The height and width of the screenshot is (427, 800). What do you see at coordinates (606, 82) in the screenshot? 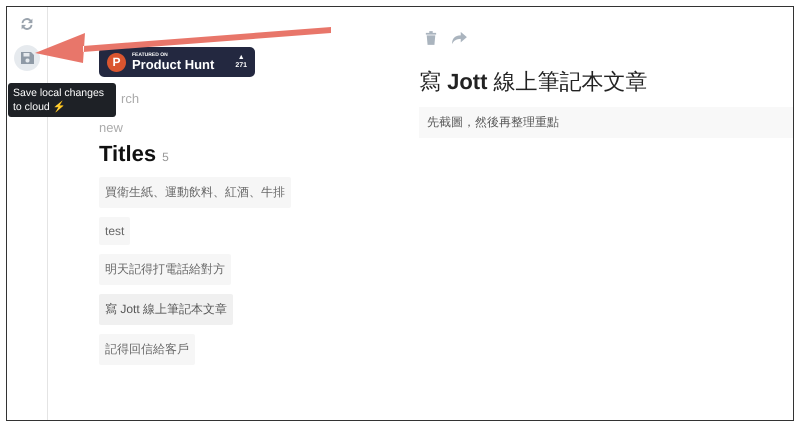
I see `note-title: 寫 Jott 線上筆記本文章` at bounding box center [606, 82].